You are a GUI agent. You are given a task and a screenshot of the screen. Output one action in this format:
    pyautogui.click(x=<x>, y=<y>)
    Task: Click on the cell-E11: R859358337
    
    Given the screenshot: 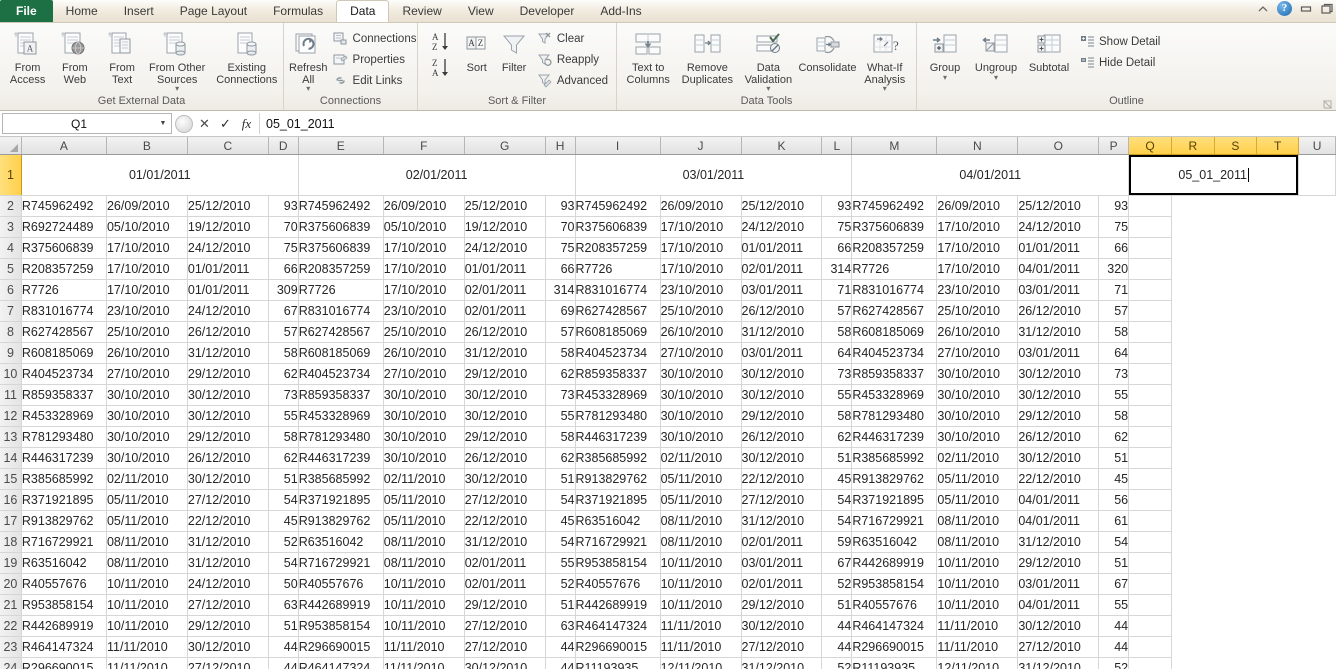 What is the action you would take?
    pyautogui.click(x=341, y=395)
    